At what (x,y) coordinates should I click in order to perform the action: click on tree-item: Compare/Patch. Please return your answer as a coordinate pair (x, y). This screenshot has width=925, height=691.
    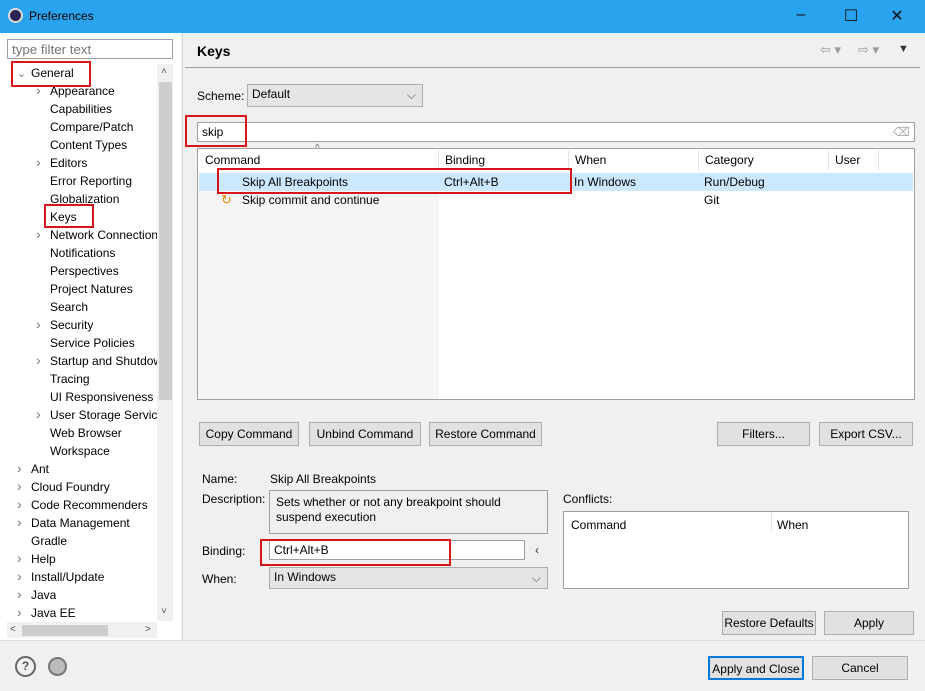
    Looking at the image, I should click on (91, 127).